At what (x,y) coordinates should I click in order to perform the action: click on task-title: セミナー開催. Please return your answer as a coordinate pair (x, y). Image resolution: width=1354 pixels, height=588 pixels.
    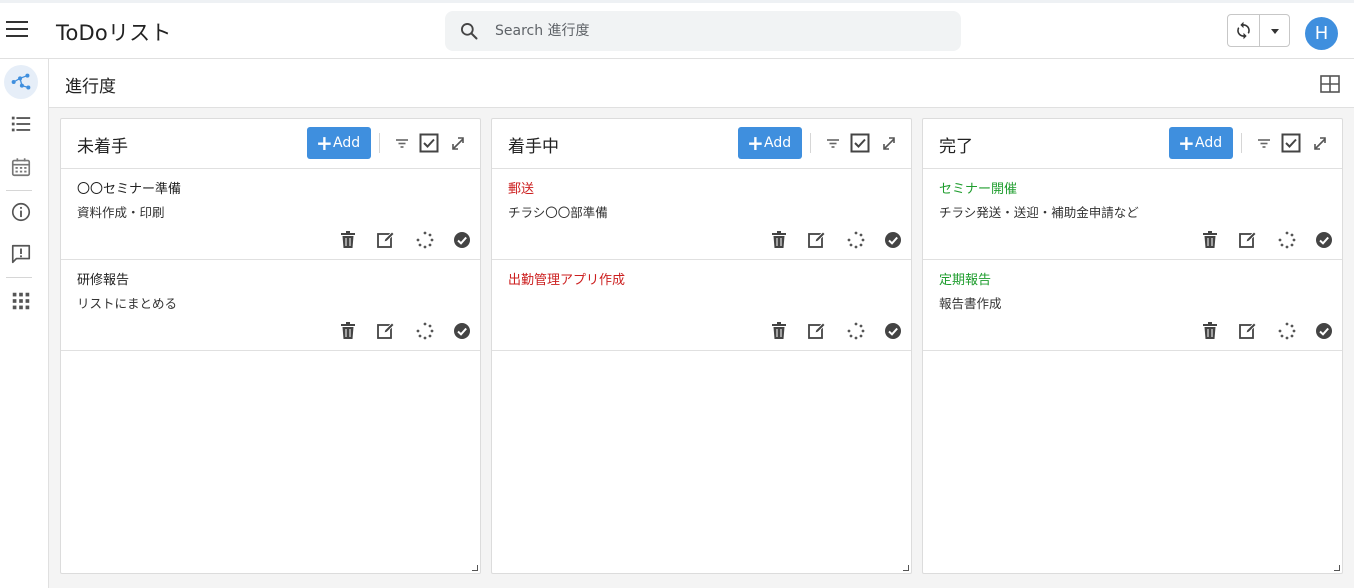
    Looking at the image, I should click on (978, 189).